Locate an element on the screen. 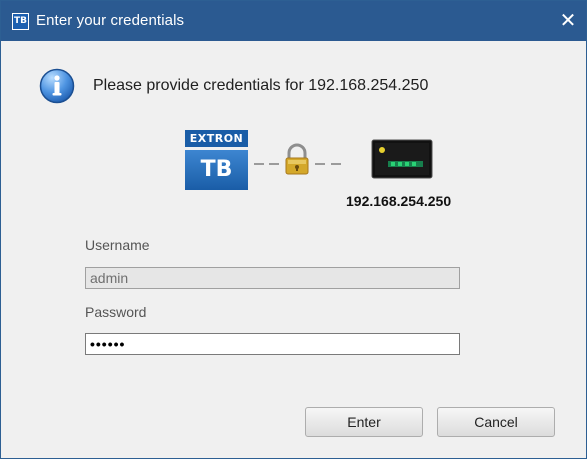  dialog-titlebar: TB Enter your credentials ✕ is located at coordinates (293, 21).